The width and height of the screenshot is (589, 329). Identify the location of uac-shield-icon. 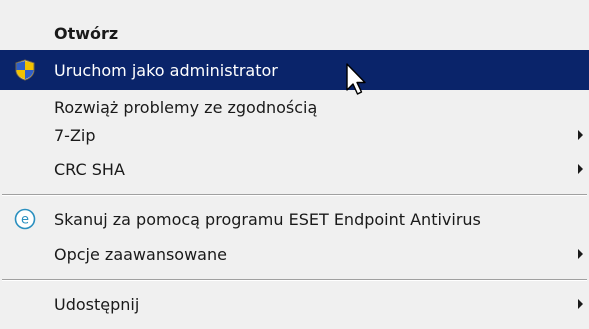
(25, 70).